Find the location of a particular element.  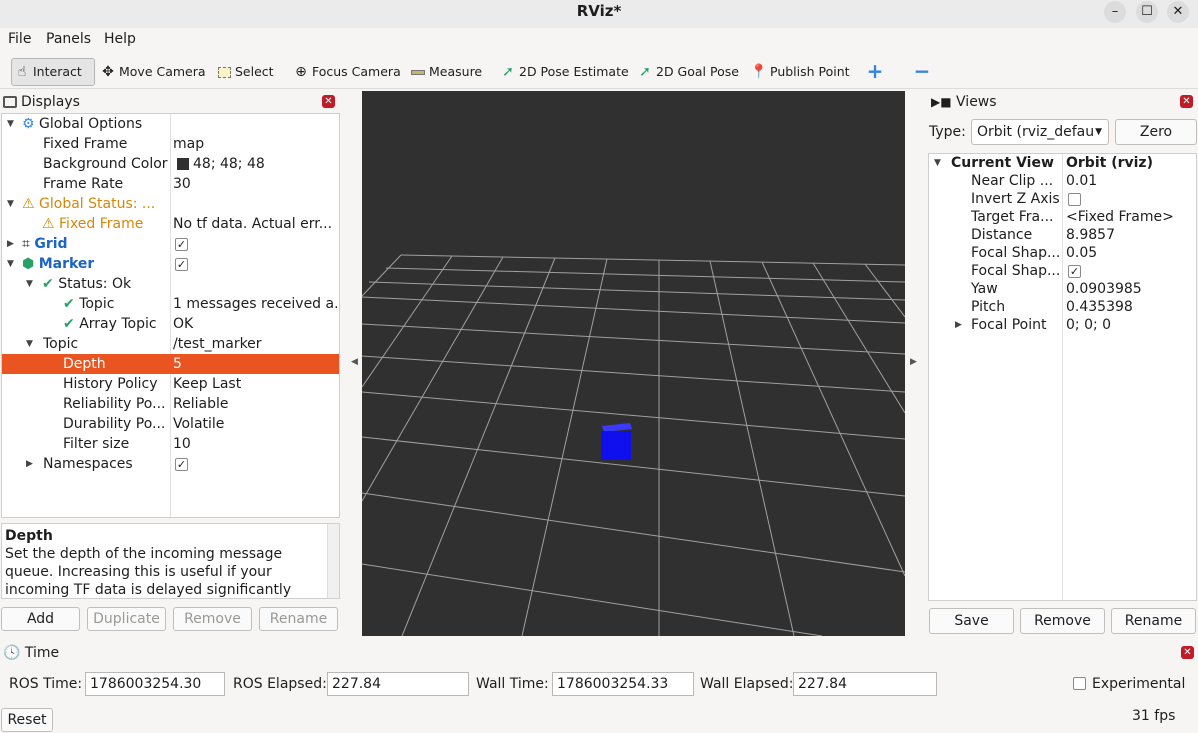

tree-row: Target Fra... <Fixed Frame> is located at coordinates (1062, 217).